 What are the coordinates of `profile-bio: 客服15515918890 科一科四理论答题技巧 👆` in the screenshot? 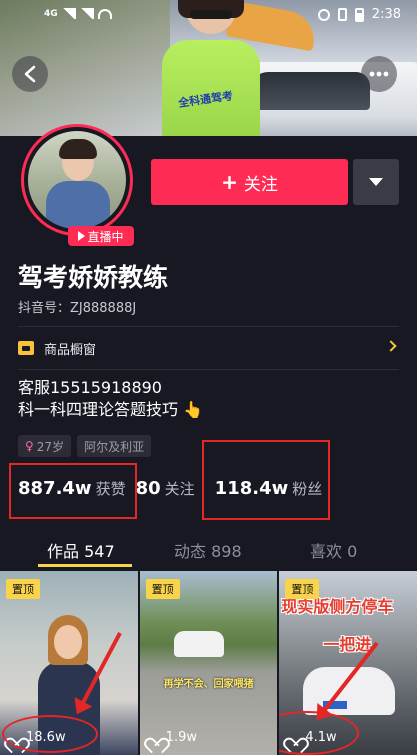 It's located at (110, 399).